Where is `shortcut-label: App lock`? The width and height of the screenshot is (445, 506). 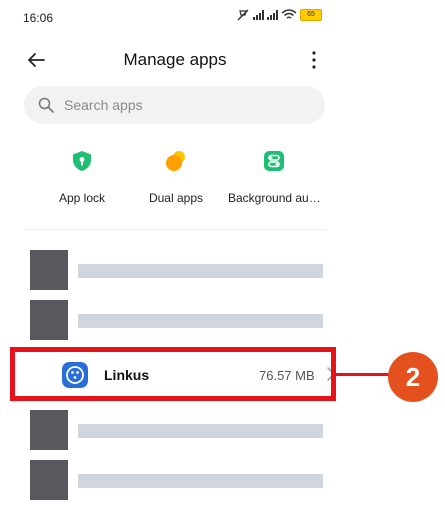 shortcut-label: App lock is located at coordinates (82, 198).